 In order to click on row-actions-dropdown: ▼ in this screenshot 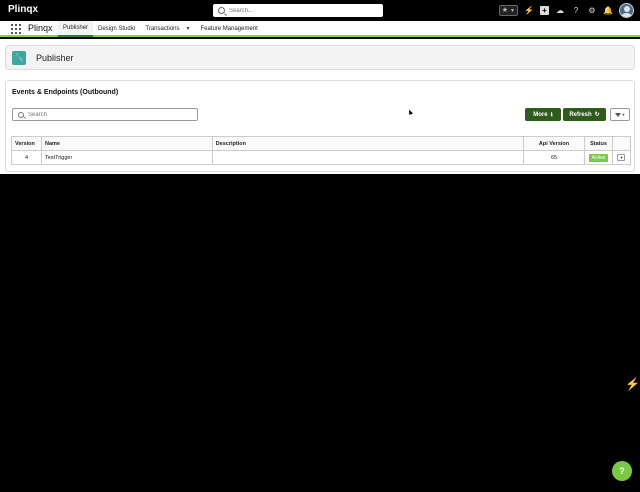, I will do `click(621, 157)`.